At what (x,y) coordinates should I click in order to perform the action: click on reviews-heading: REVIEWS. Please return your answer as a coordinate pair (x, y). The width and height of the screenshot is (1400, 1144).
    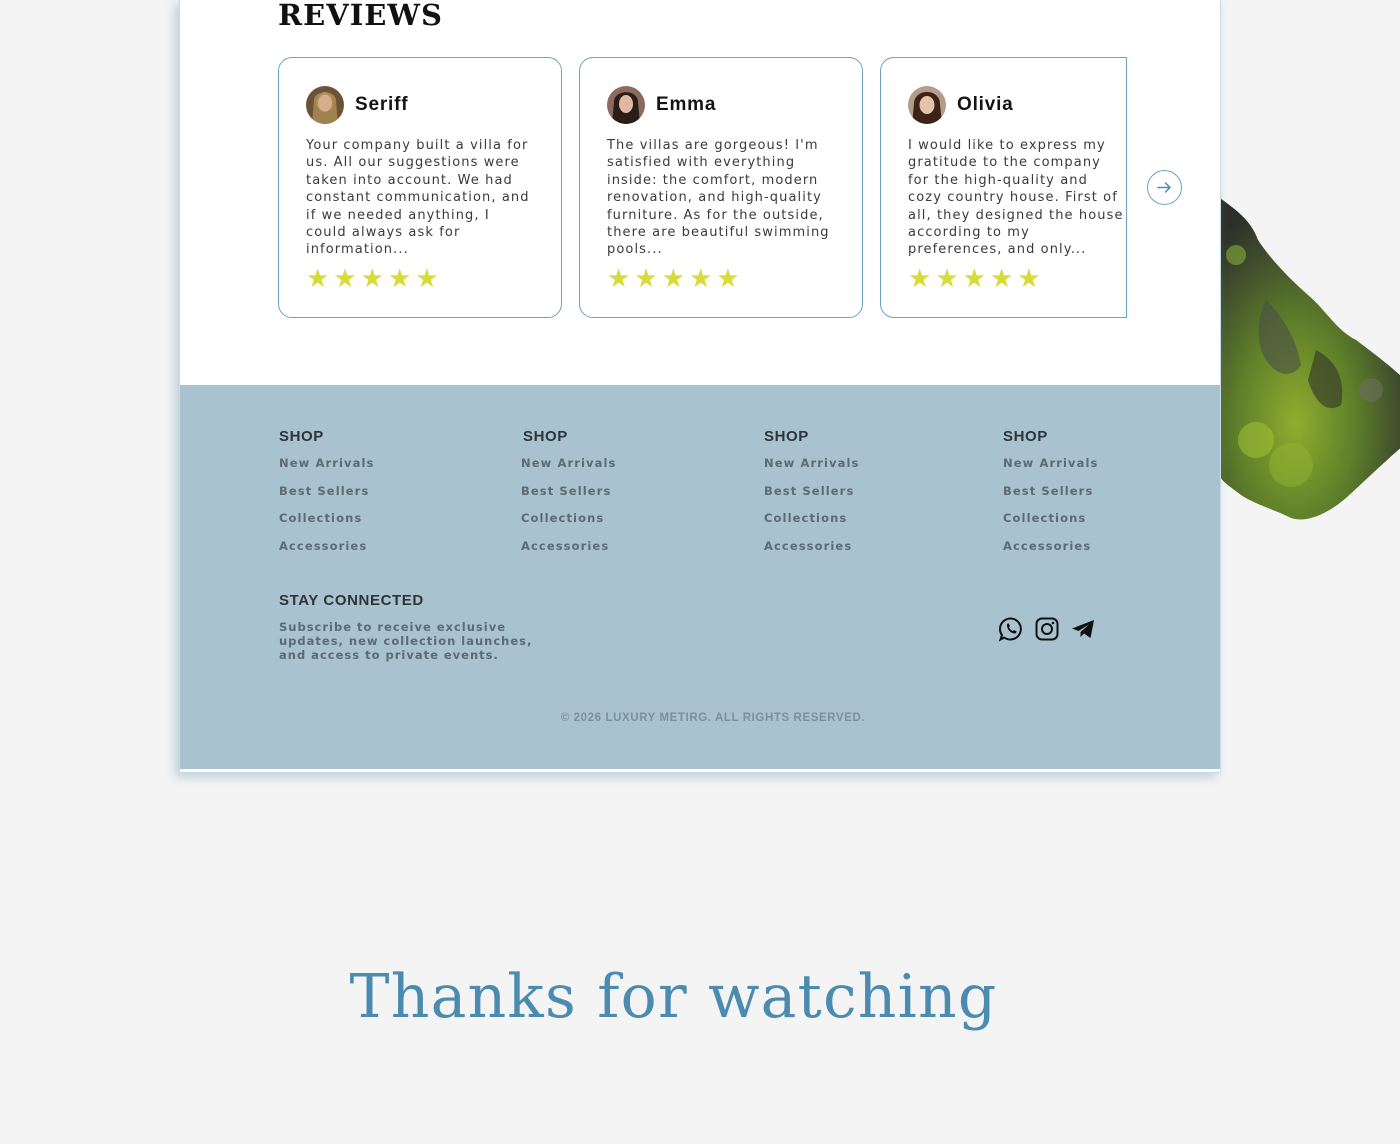
    Looking at the image, I should click on (360, 16).